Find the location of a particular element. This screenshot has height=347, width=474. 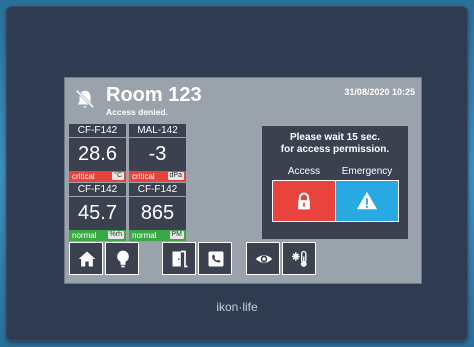

room-title: Room 123 is located at coordinates (154, 95).